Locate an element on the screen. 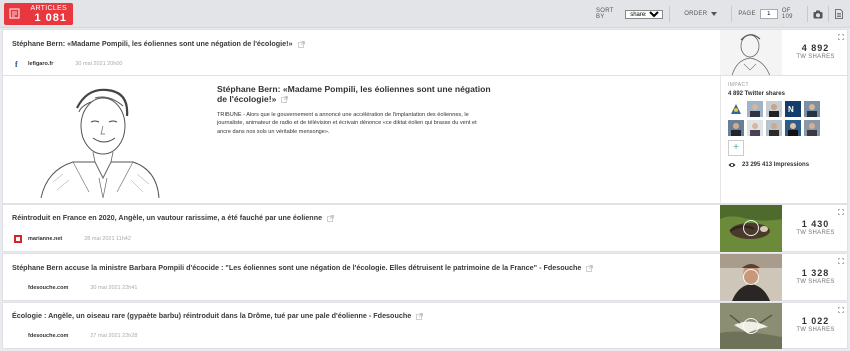 This screenshot has height=351, width=850. share-stat: 1 328 TW SHARES is located at coordinates (815, 276).